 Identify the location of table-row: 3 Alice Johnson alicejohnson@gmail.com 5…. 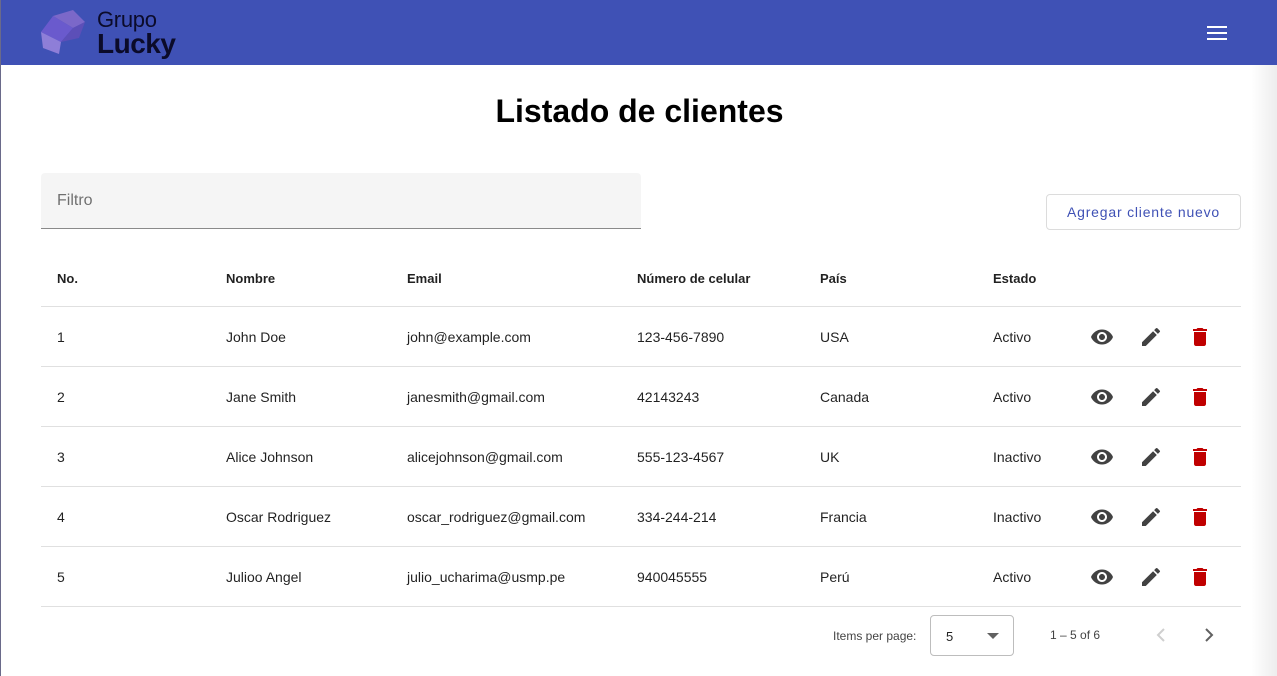
(641, 457).